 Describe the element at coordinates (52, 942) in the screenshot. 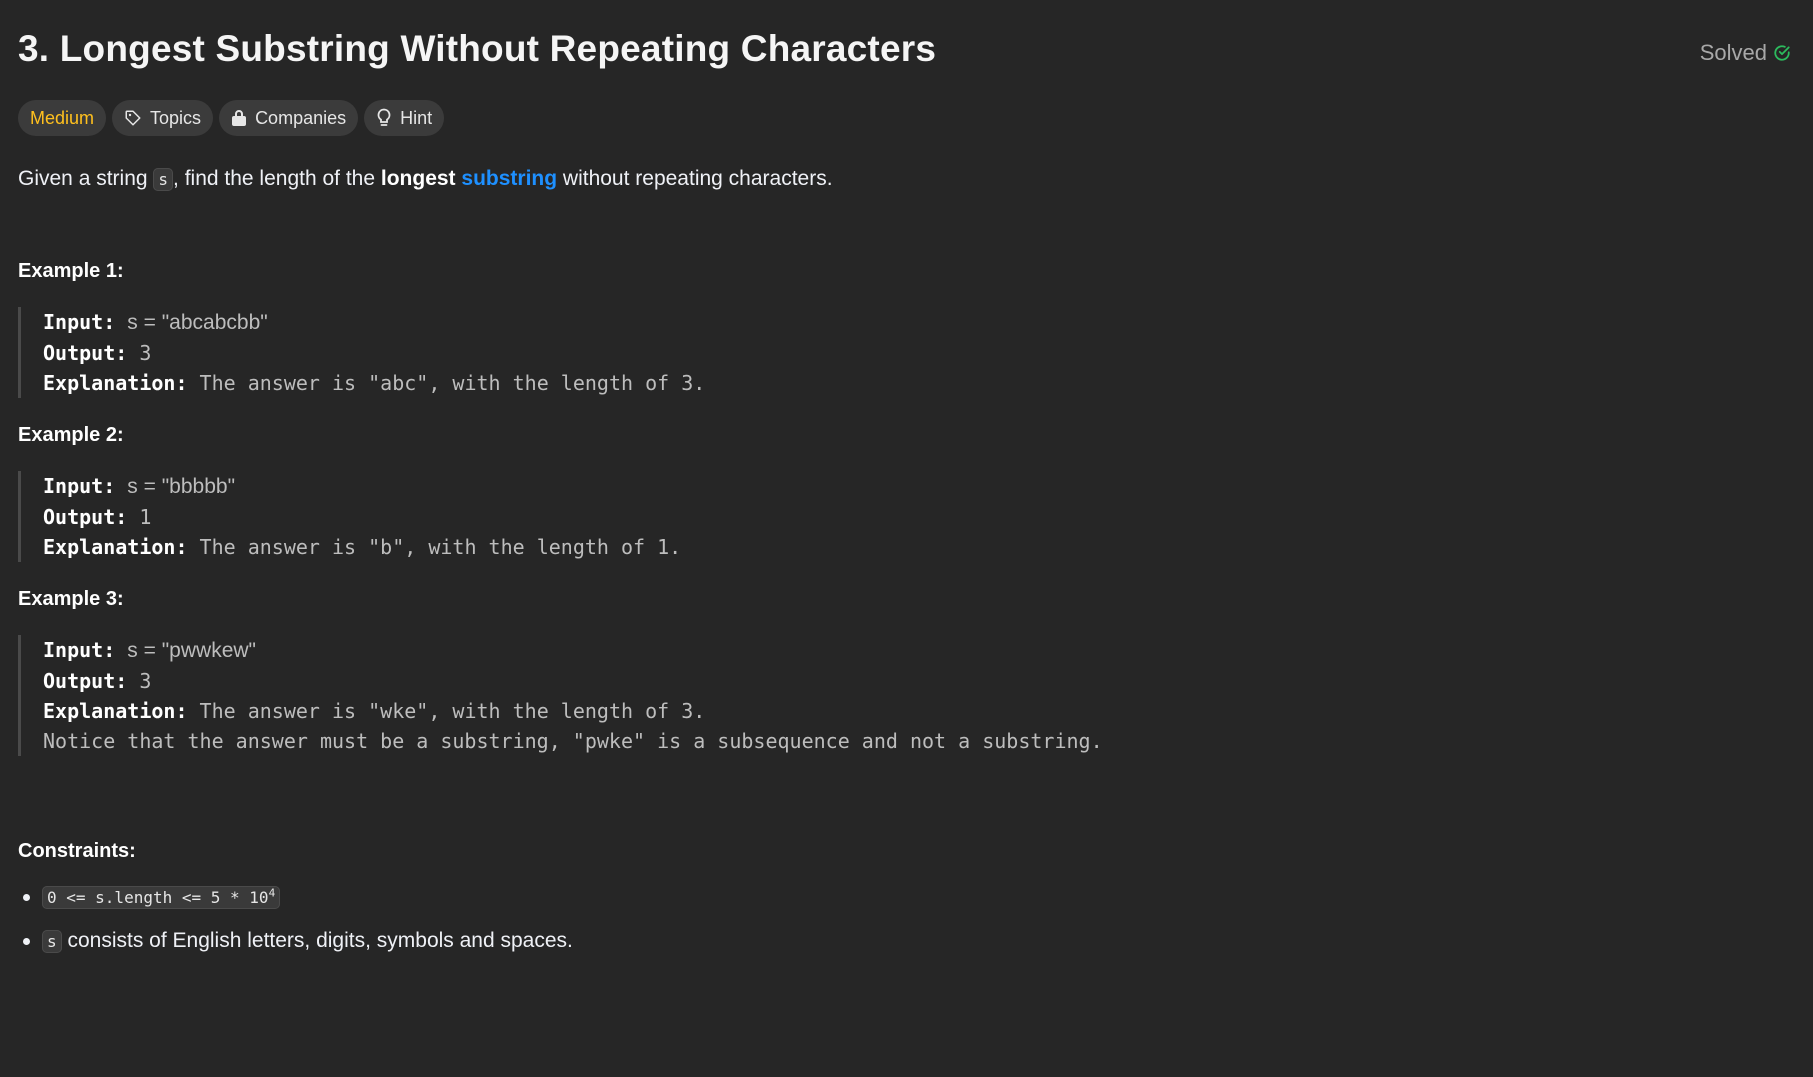

I see `constraint-code: s` at that location.